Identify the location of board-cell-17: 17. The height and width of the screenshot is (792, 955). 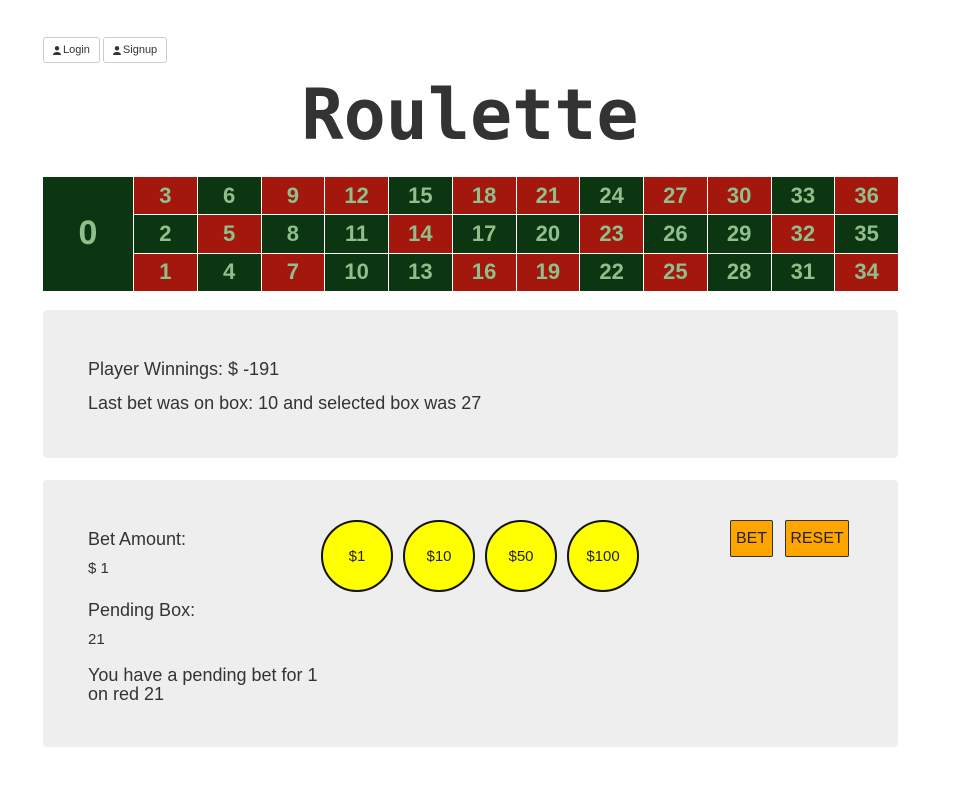
(484, 234).